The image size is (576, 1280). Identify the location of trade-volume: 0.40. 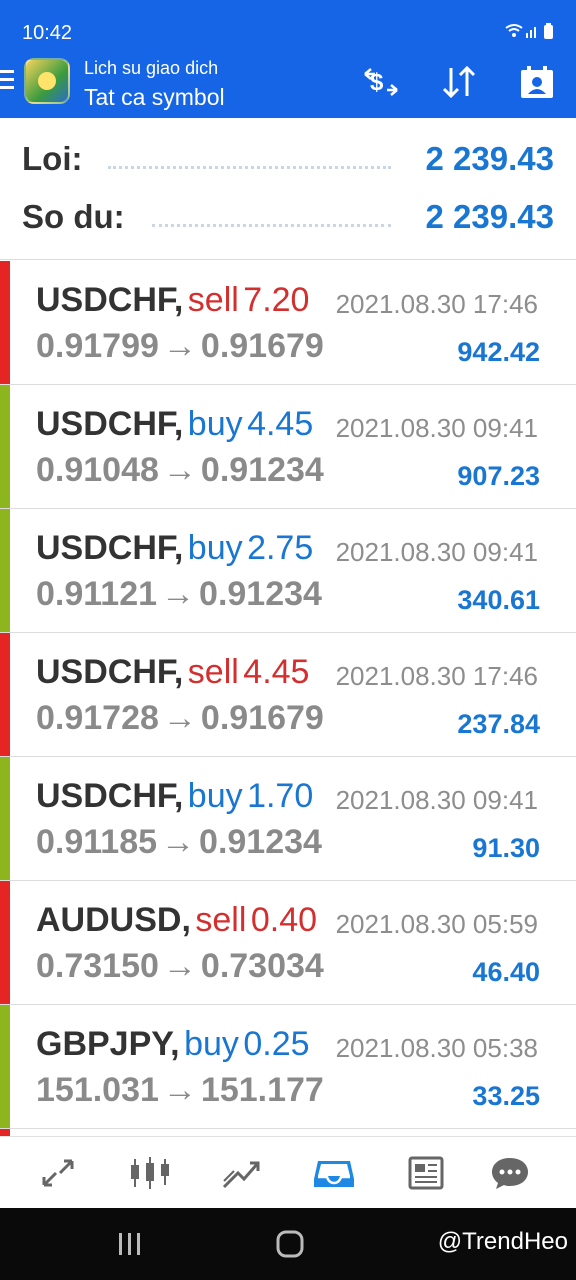
(284, 920).